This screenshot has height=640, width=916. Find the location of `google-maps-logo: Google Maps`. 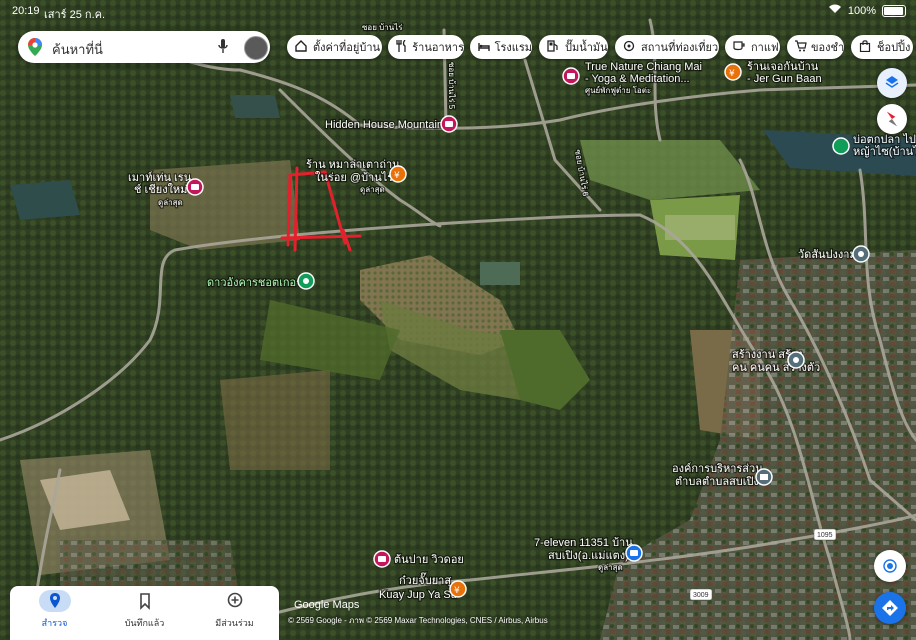

google-maps-logo: Google Maps is located at coordinates (327, 605).